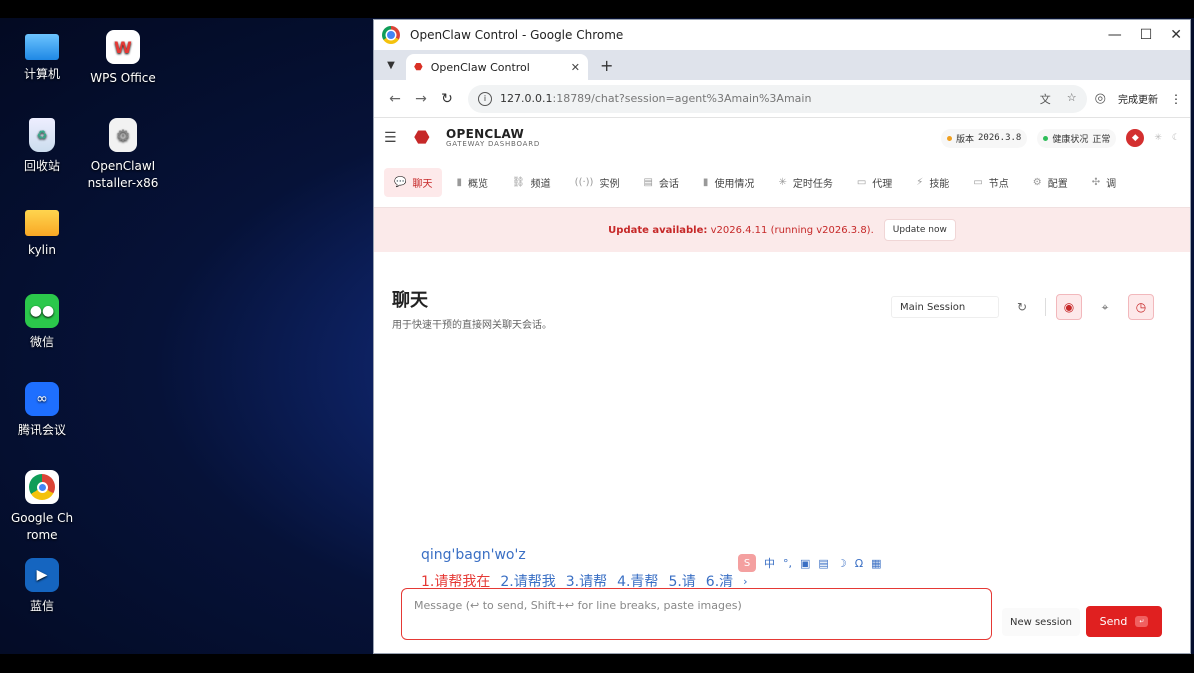 This screenshot has height=673, width=1194. What do you see at coordinates (1045, 99) in the screenshot?
I see `translate-icon: 文` at bounding box center [1045, 99].